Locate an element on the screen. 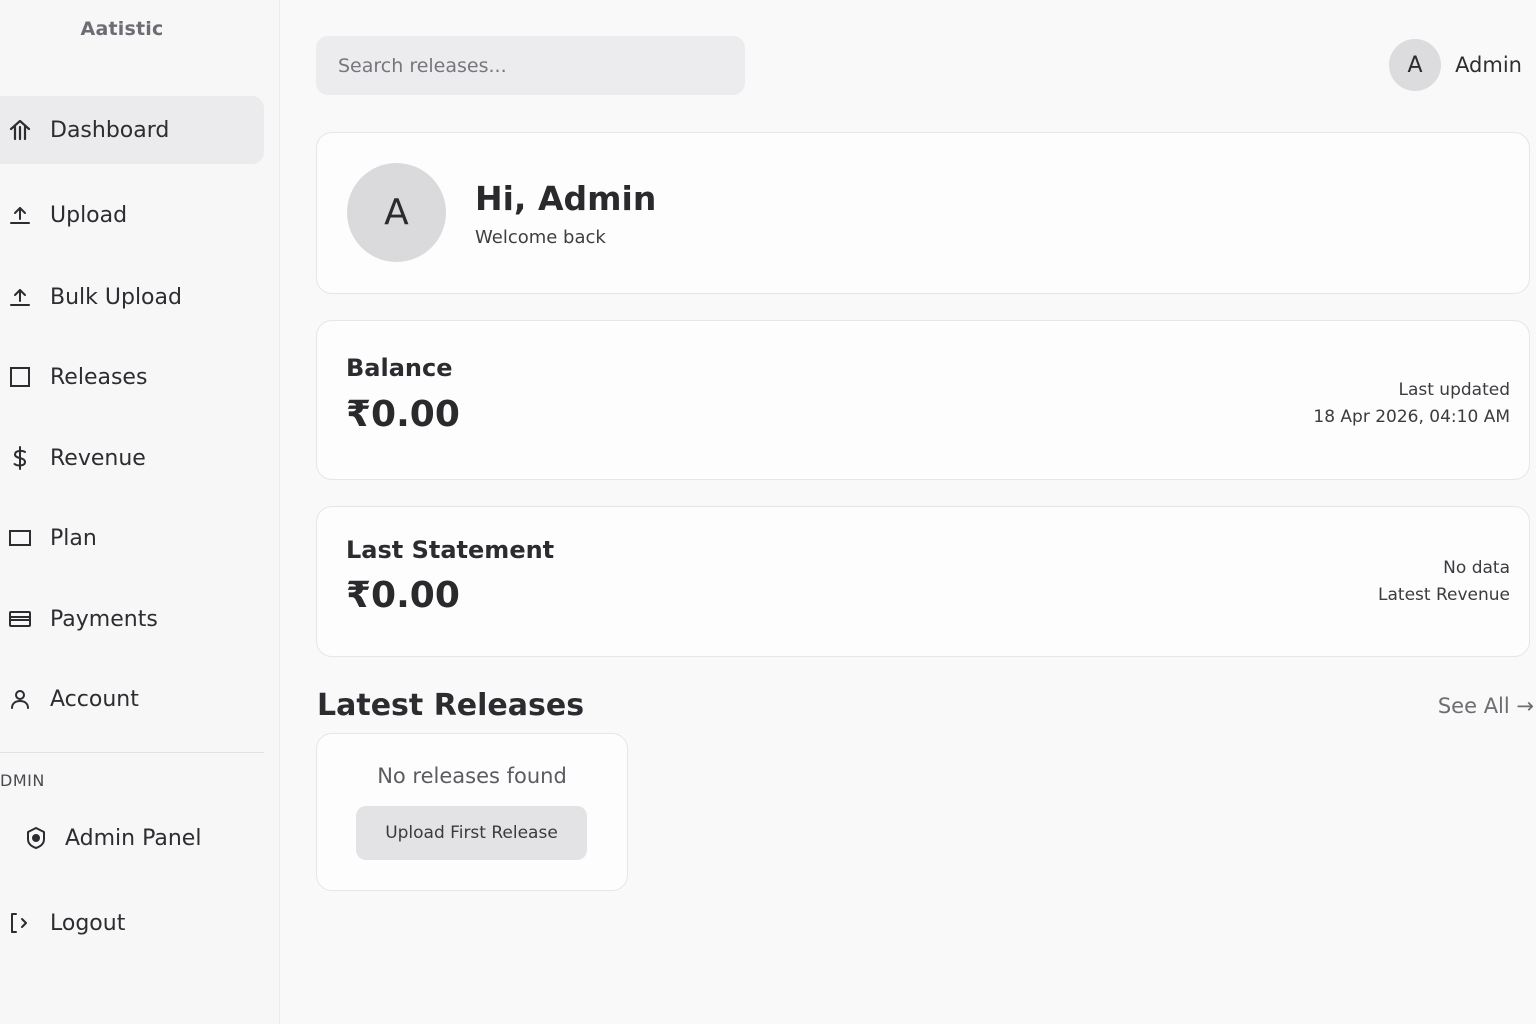  search-input is located at coordinates (530, 65).